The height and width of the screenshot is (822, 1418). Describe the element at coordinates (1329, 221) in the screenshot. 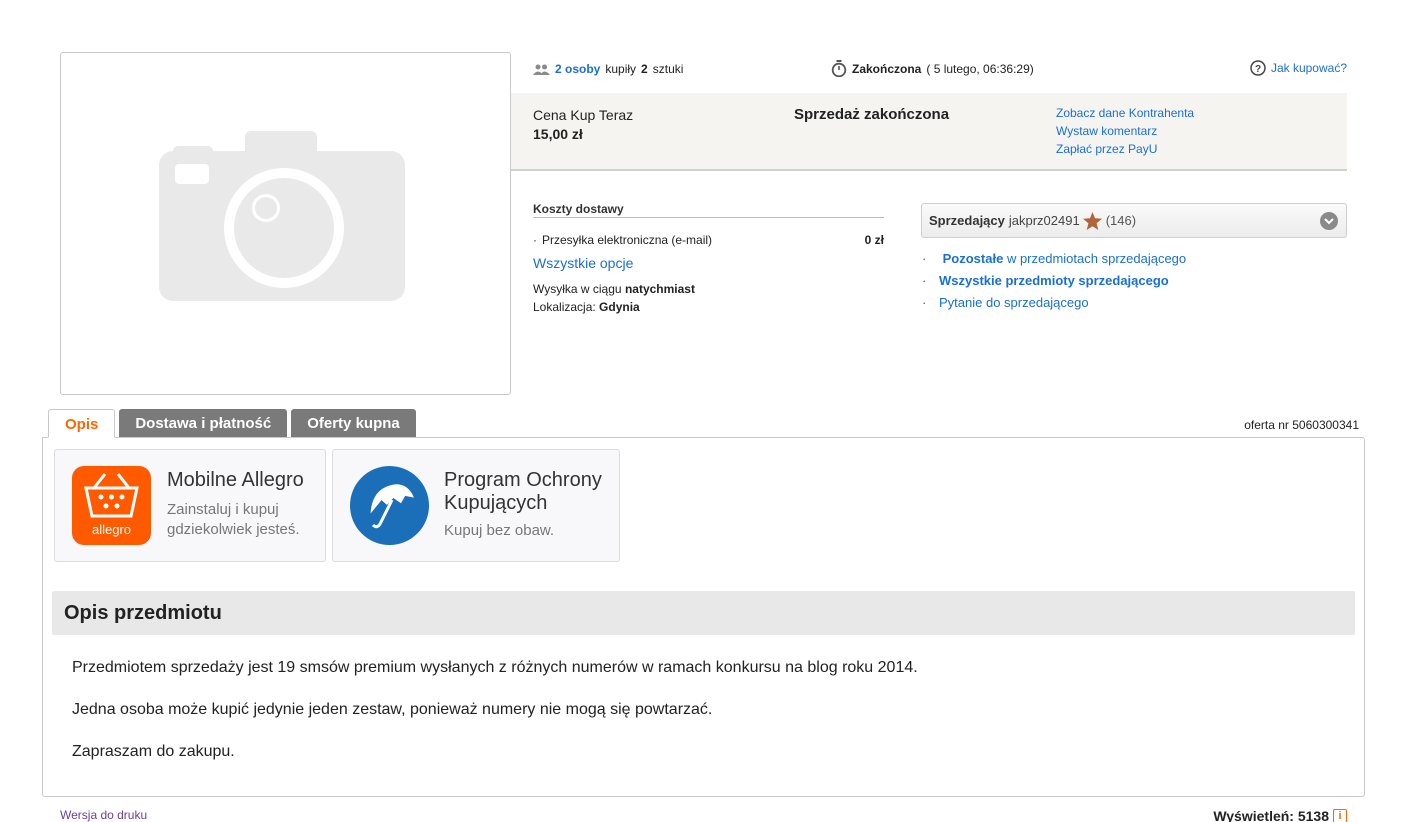

I see `chevron-down-icon` at that location.